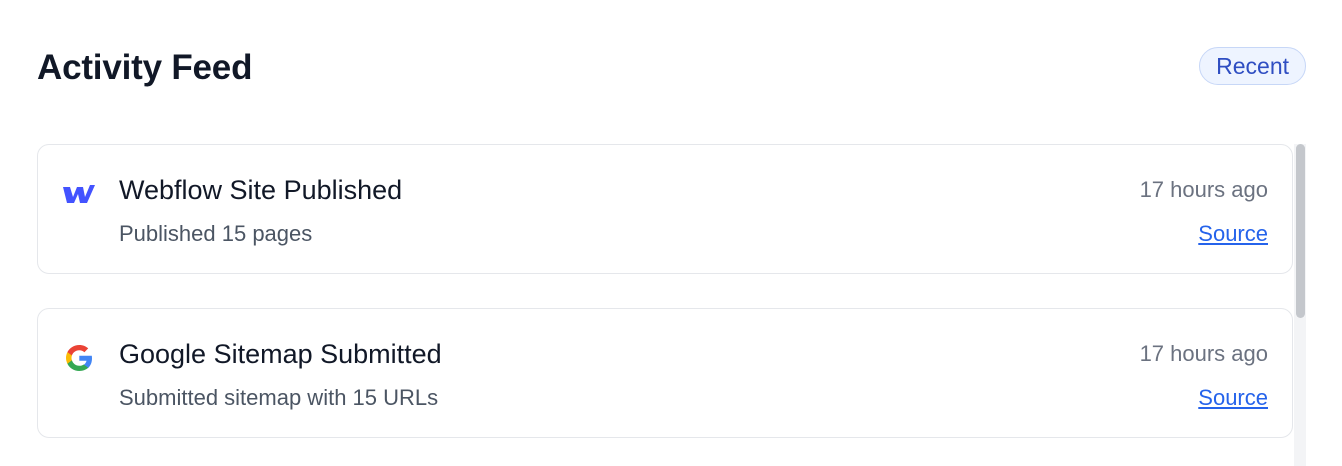 The image size is (1342, 466). Describe the element at coordinates (261, 190) in the screenshot. I see `activity-title: Webflow Site Published` at that location.